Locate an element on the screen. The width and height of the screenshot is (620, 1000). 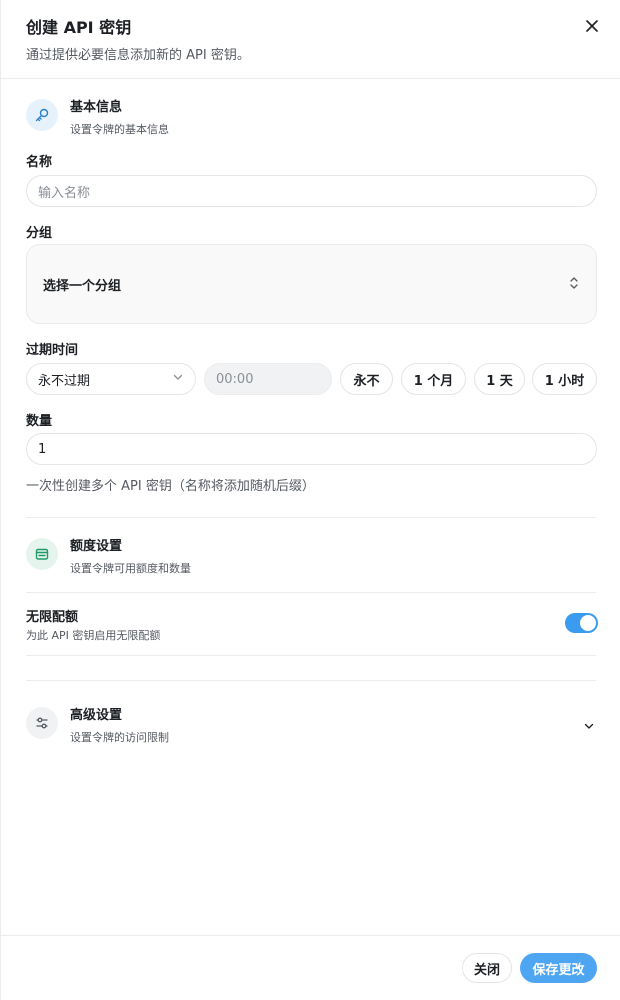
panel-title: 创建 API 密钥 is located at coordinates (79, 27).